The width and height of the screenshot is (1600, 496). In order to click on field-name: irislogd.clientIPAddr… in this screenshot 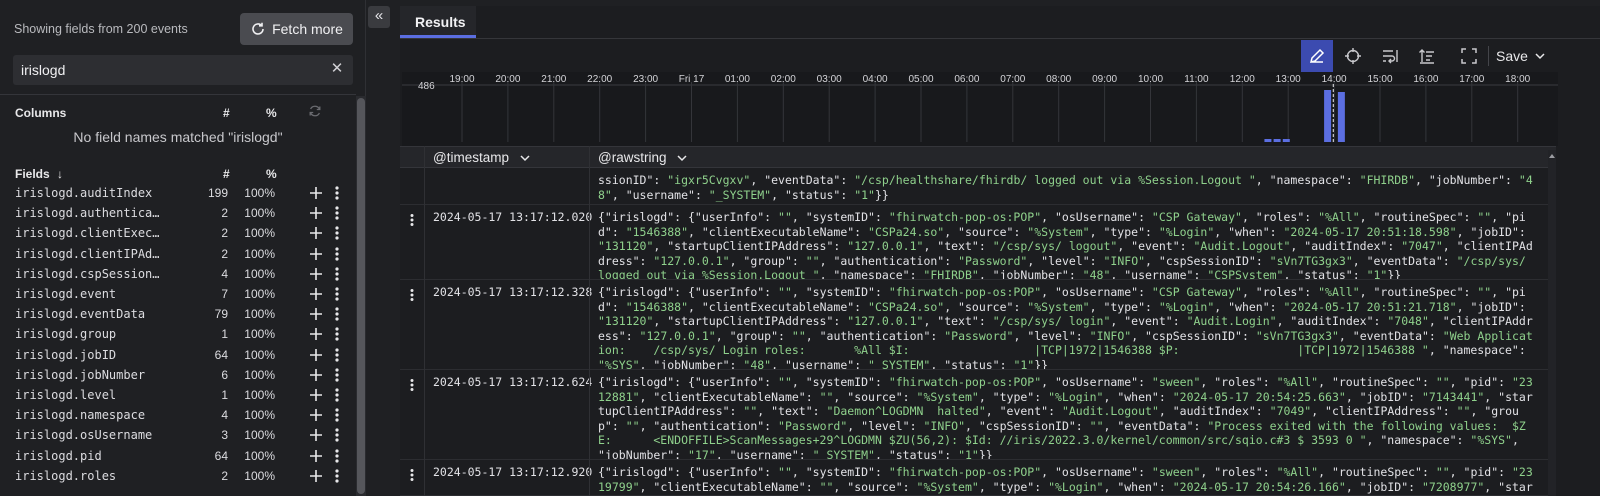, I will do `click(90, 254)`.